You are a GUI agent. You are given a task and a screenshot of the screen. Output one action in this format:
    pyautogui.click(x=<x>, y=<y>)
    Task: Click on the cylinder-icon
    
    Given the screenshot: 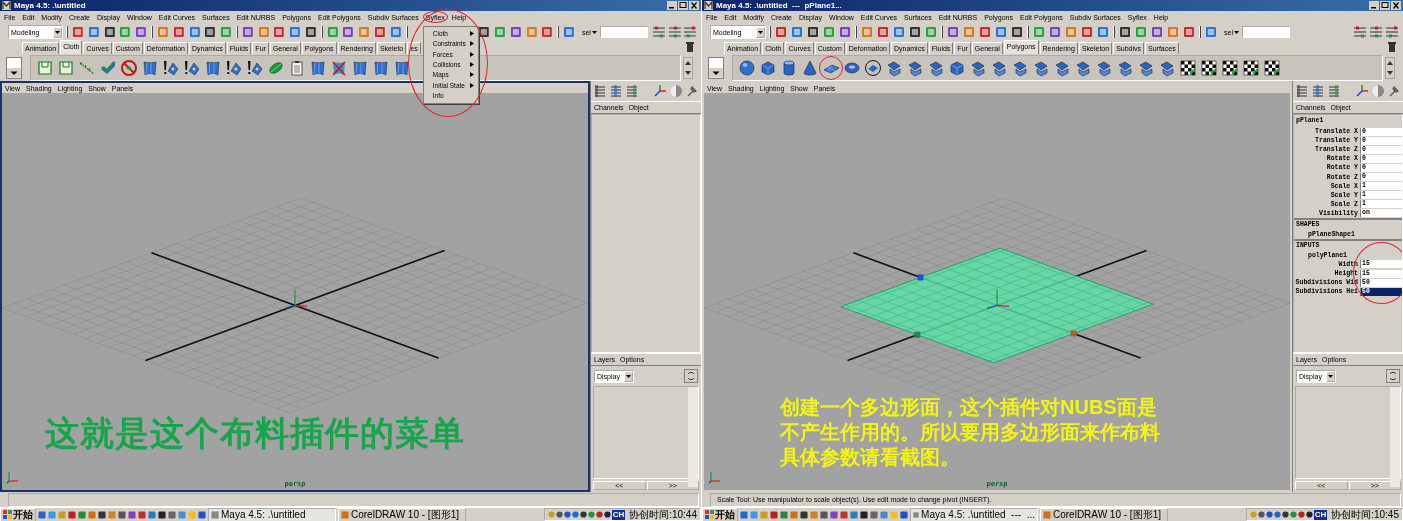 What is the action you would take?
    pyautogui.click(x=789, y=67)
    